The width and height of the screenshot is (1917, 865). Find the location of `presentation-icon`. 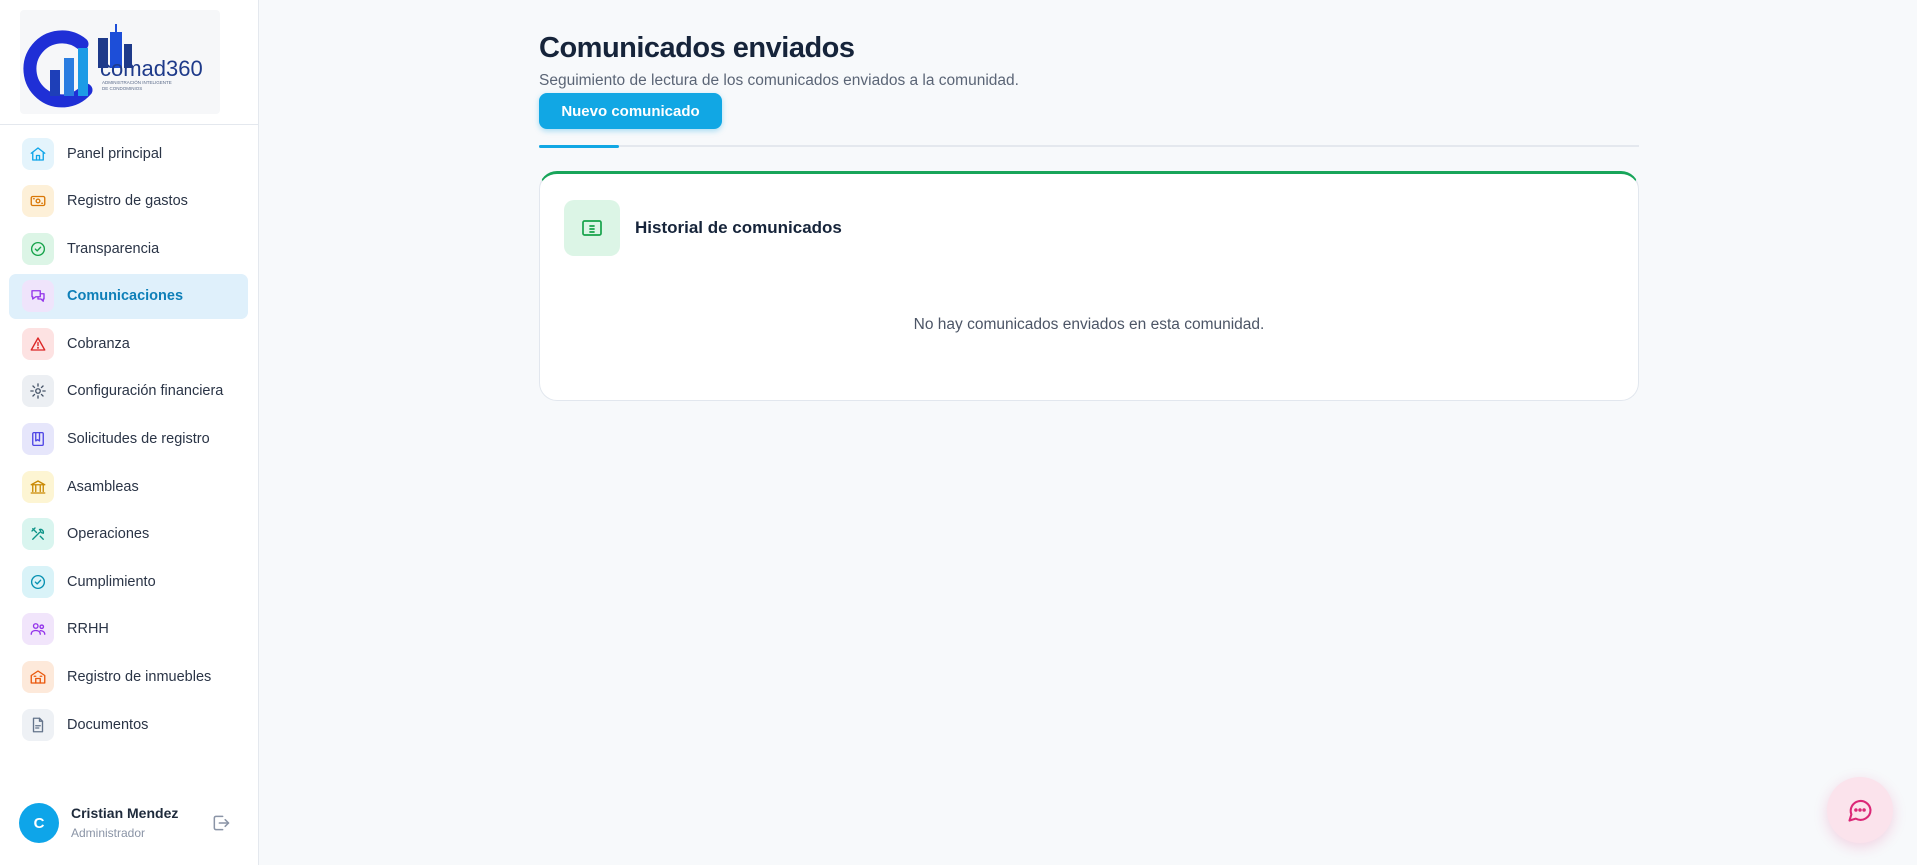

presentation-icon is located at coordinates (592, 228).